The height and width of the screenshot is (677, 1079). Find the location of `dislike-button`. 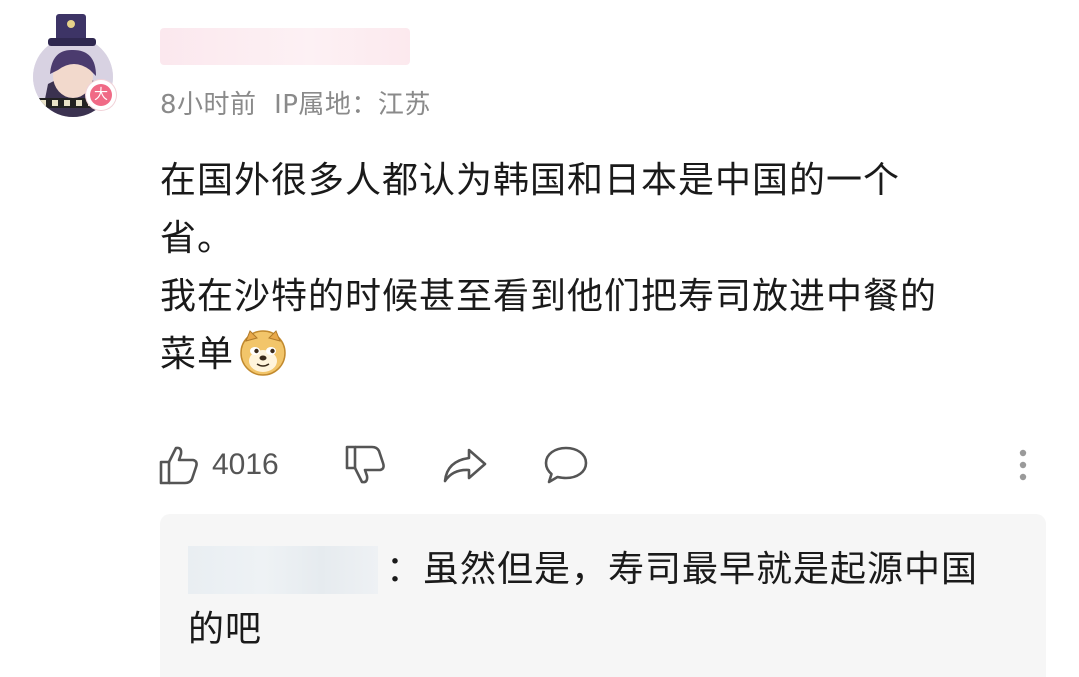

dislike-button is located at coordinates (366, 465).